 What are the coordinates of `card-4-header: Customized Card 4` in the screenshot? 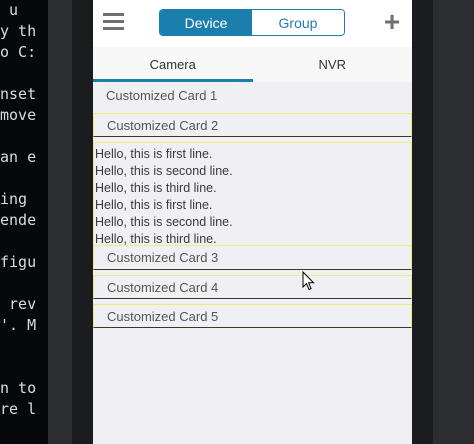 It's located at (252, 287).